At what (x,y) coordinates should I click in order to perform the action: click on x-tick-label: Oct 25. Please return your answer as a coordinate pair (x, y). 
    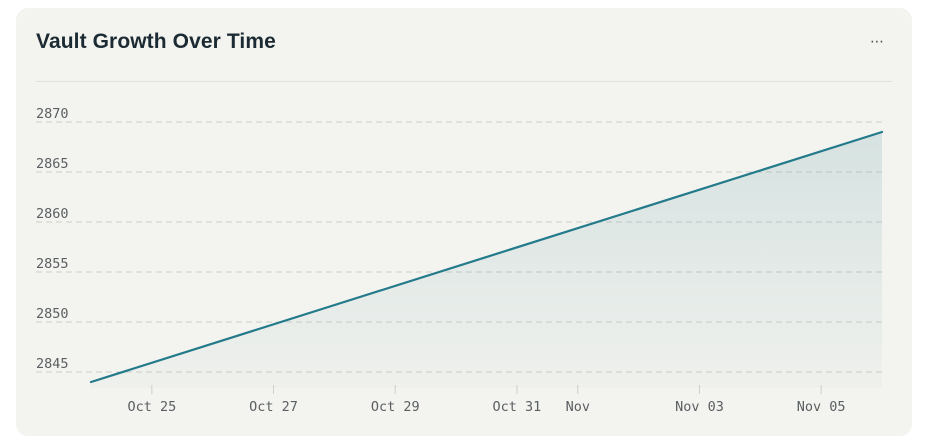
    Looking at the image, I should click on (151, 407).